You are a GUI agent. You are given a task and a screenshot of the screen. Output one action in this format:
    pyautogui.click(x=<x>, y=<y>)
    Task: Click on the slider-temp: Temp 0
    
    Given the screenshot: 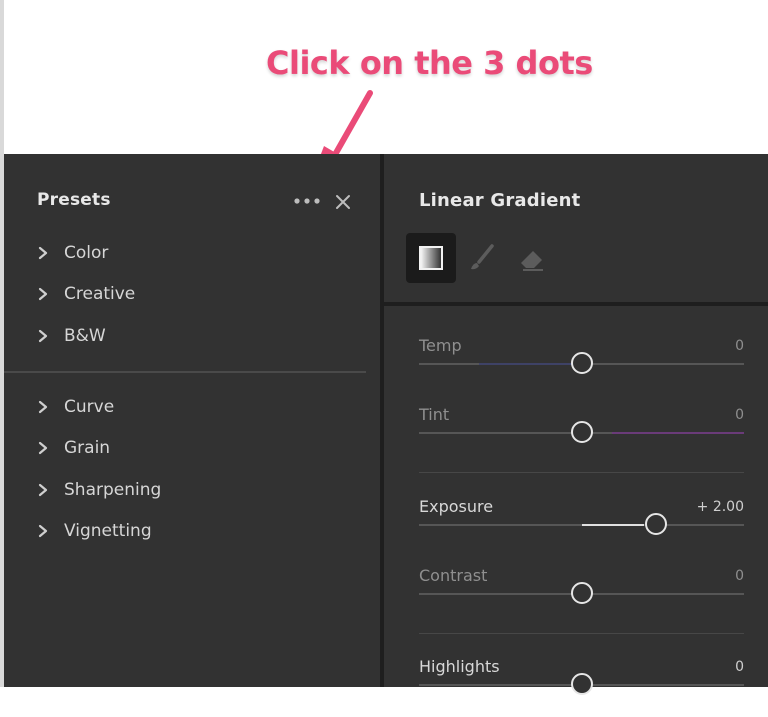 What is the action you would take?
    pyautogui.click(x=581, y=366)
    